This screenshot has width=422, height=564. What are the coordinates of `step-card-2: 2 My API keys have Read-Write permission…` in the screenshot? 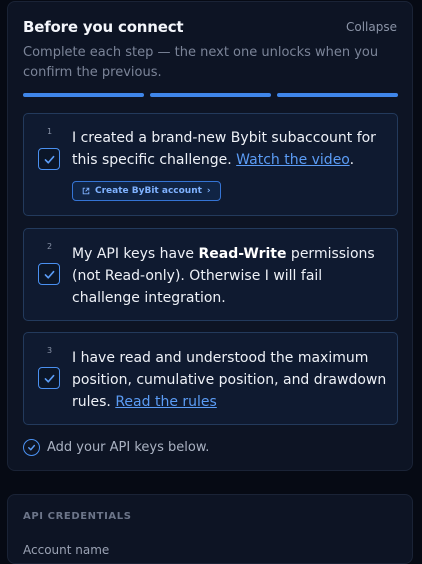 It's located at (210, 274).